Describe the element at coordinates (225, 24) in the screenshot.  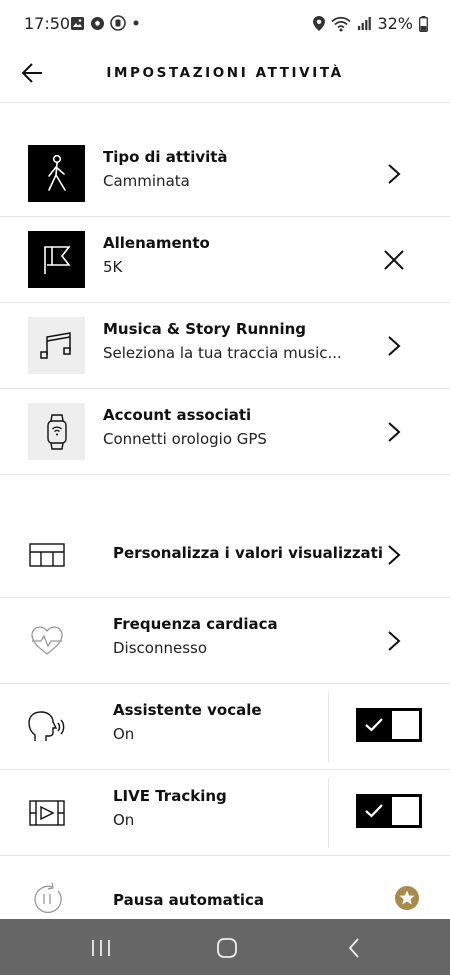
I see `status-bar: 17:50 32%` at that location.